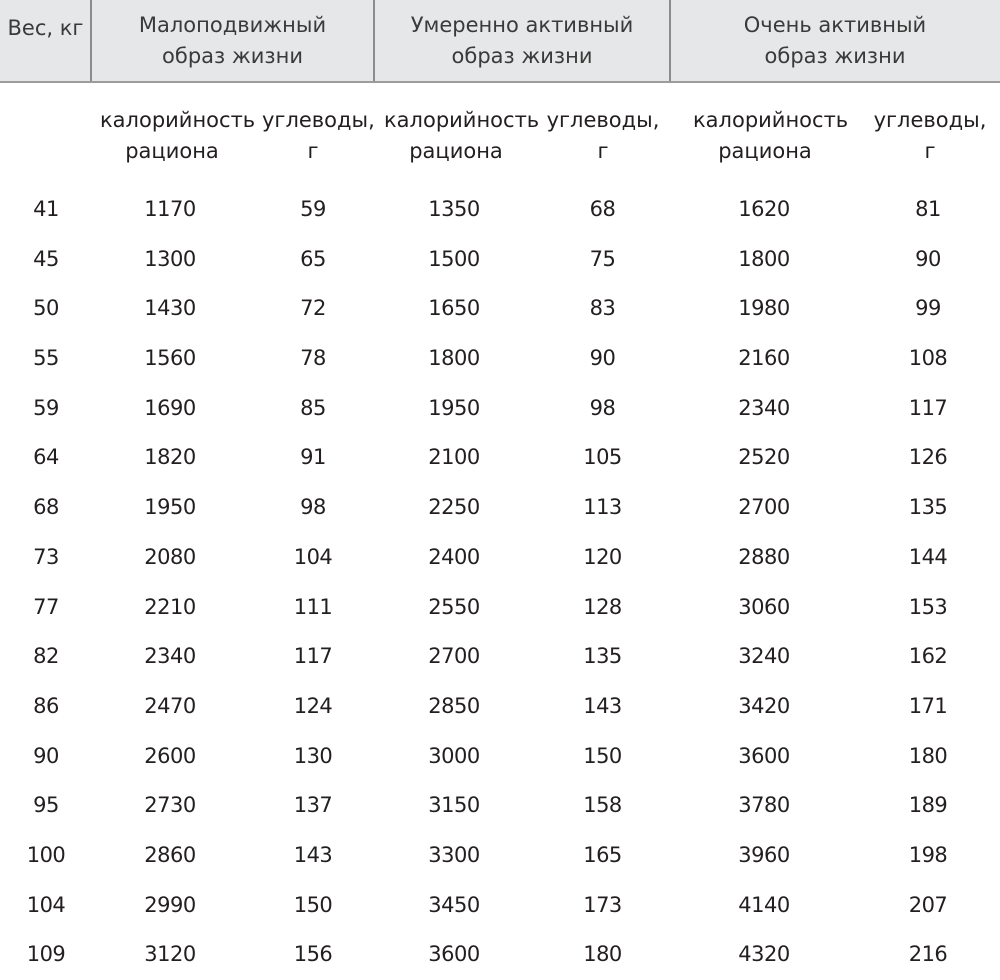 The height and width of the screenshot is (980, 1000). I want to click on cell-carbs-moderate: 113, so click(602, 507).